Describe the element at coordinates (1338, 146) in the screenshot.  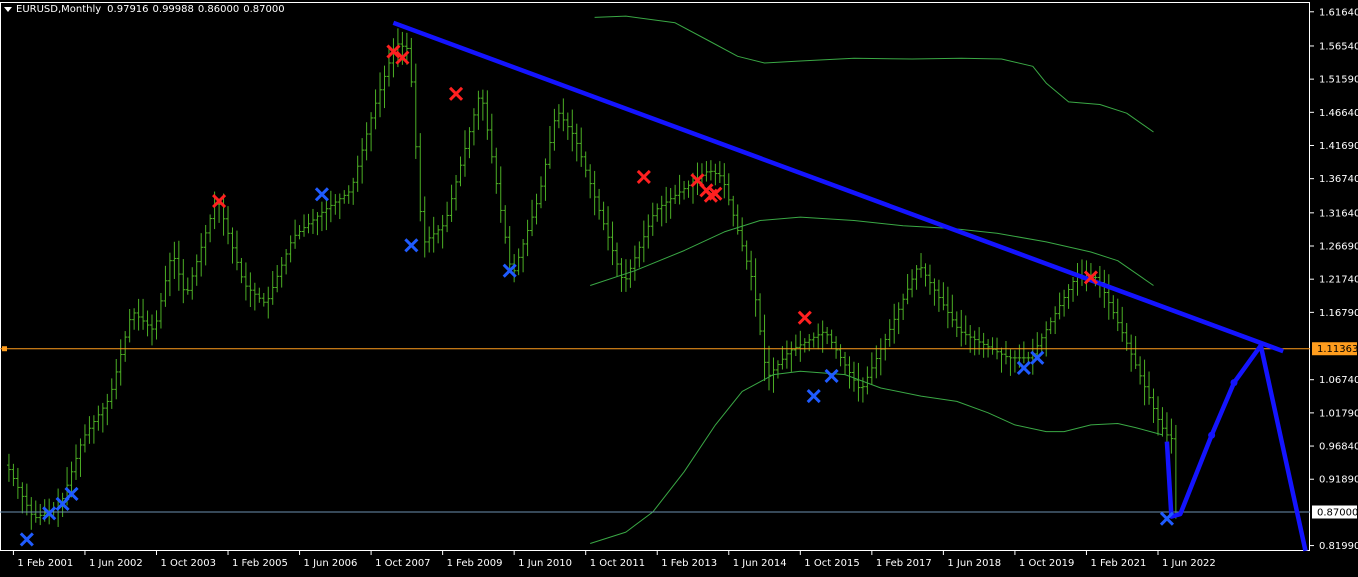
I see `y-tick-label: 1.41690` at that location.